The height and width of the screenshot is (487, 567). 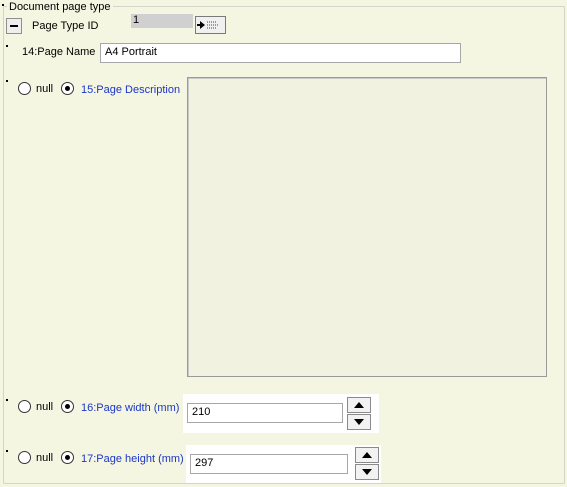 I want to click on page-type-id-value: 1, so click(x=162, y=21).